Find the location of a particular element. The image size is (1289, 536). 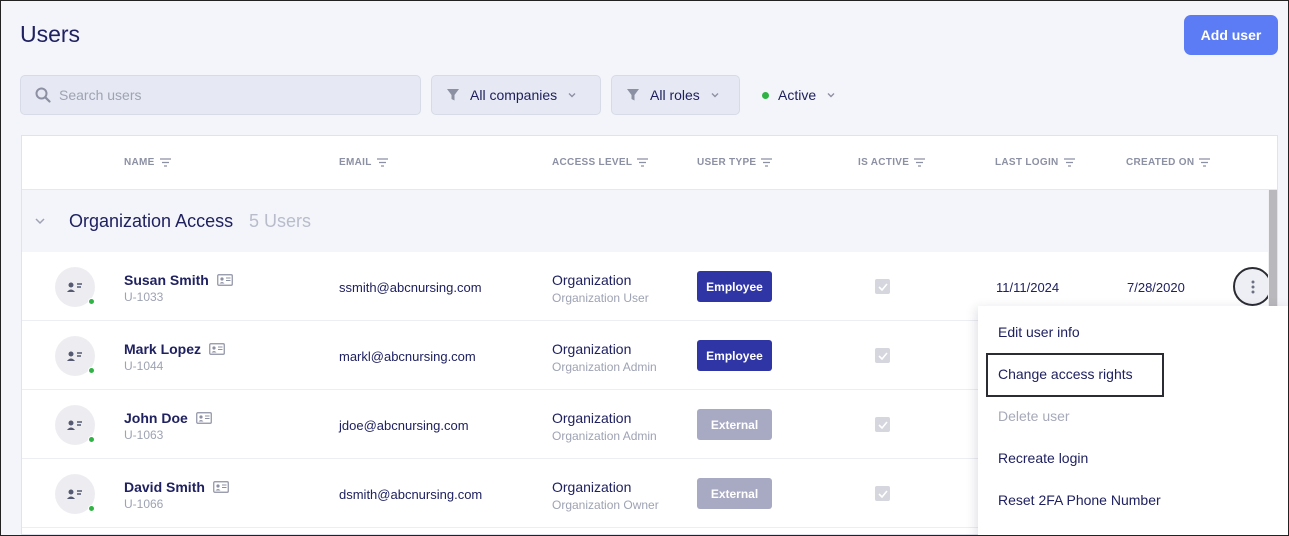

menu-item-change-access-rights: Change access rights is located at coordinates (1065, 374).